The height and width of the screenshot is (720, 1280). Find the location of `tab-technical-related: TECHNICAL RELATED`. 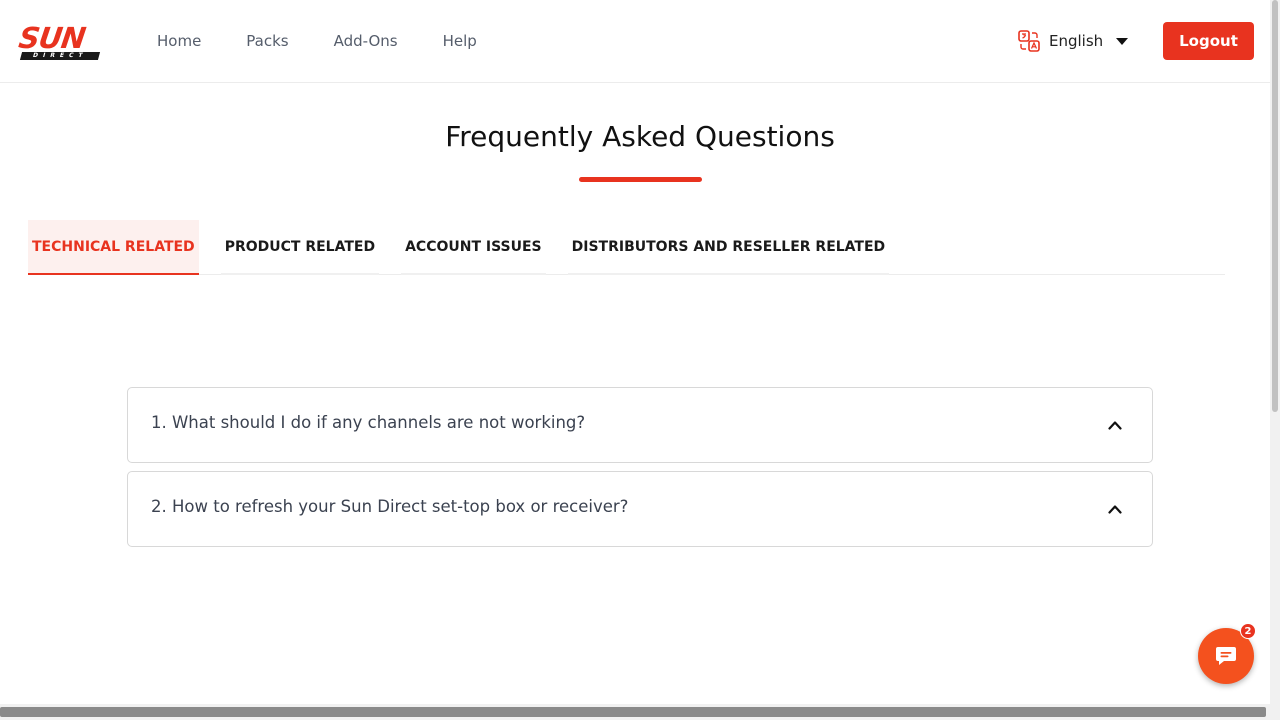

tab-technical-related: TECHNICAL RELATED is located at coordinates (113, 247).